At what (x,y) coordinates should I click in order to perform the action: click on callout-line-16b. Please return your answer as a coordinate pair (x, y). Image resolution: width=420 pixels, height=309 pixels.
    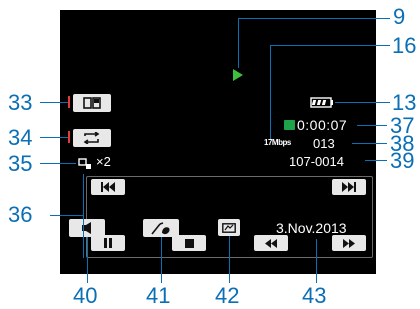
    Looking at the image, I should click on (270, 92).